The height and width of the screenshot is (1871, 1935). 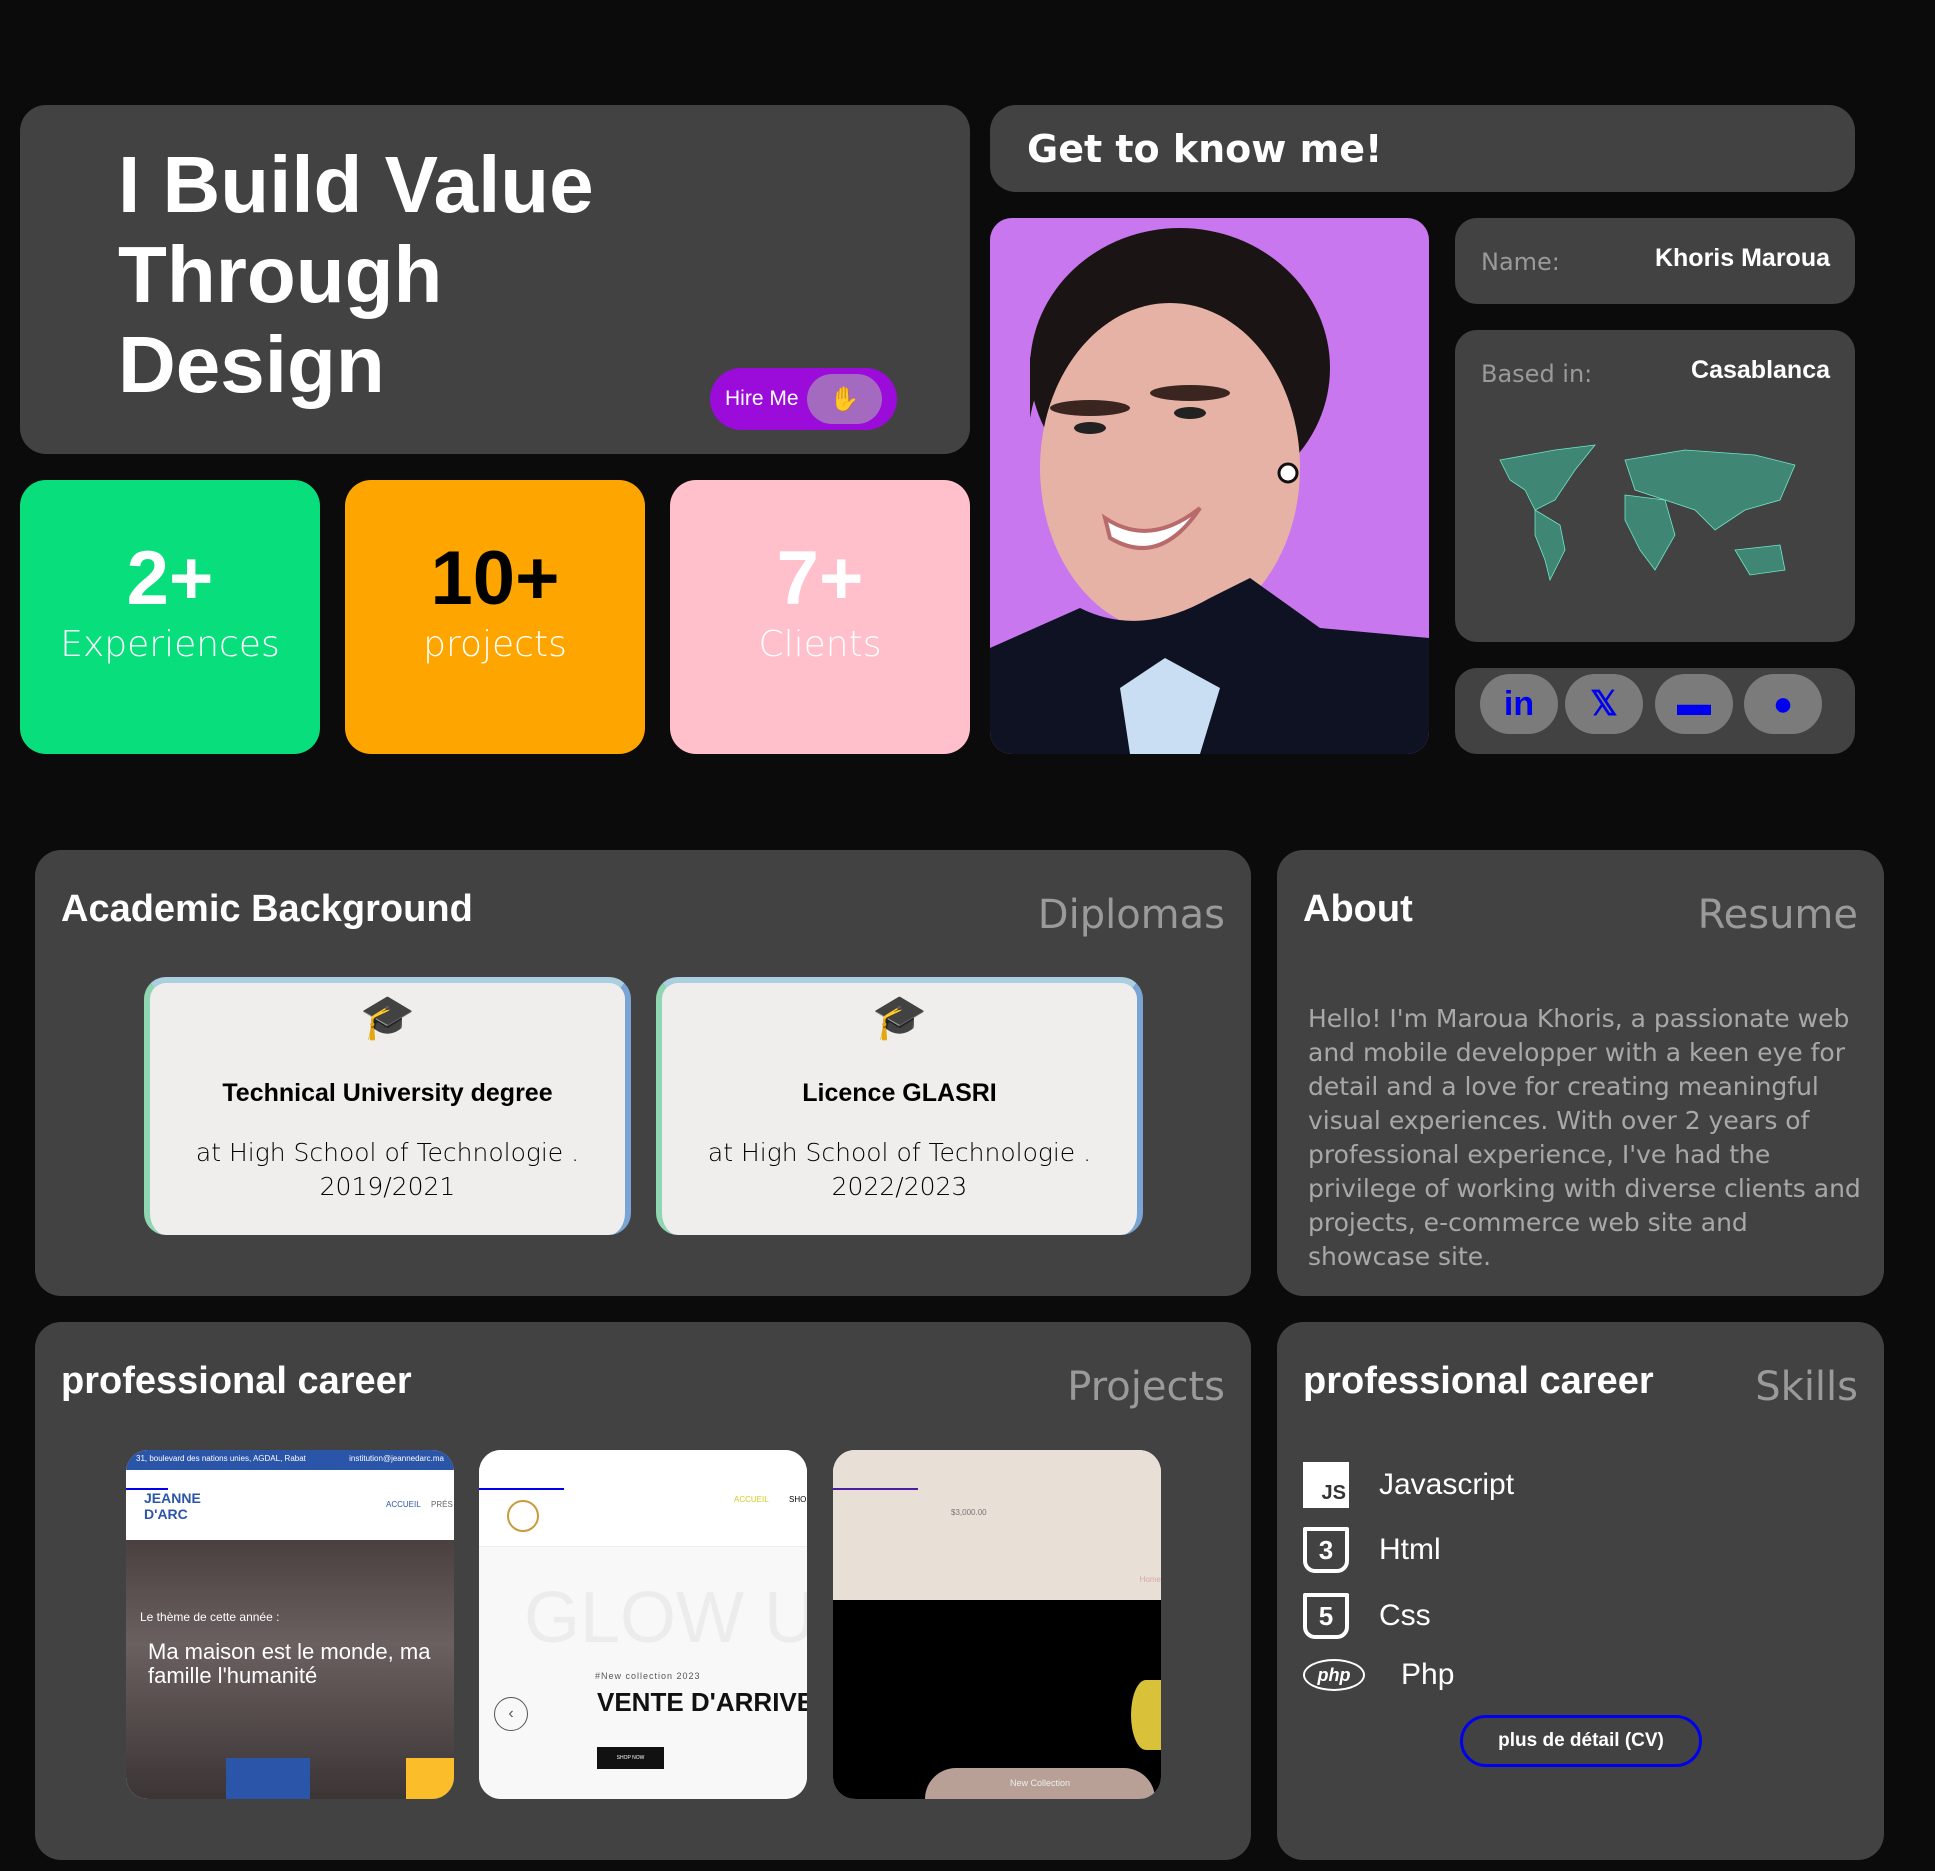 I want to click on stat-value: 2+, so click(x=170, y=578).